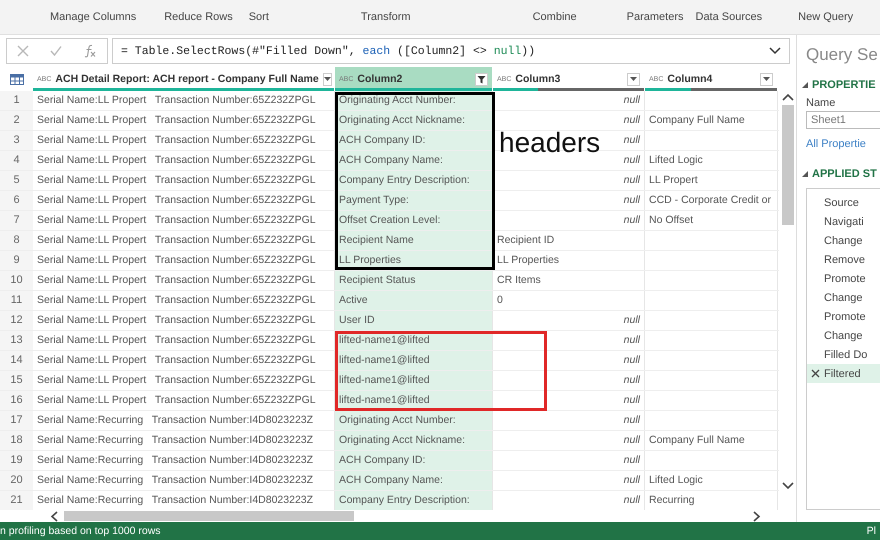  Describe the element at coordinates (569, 300) in the screenshot. I see `table-cell: 0` at that location.